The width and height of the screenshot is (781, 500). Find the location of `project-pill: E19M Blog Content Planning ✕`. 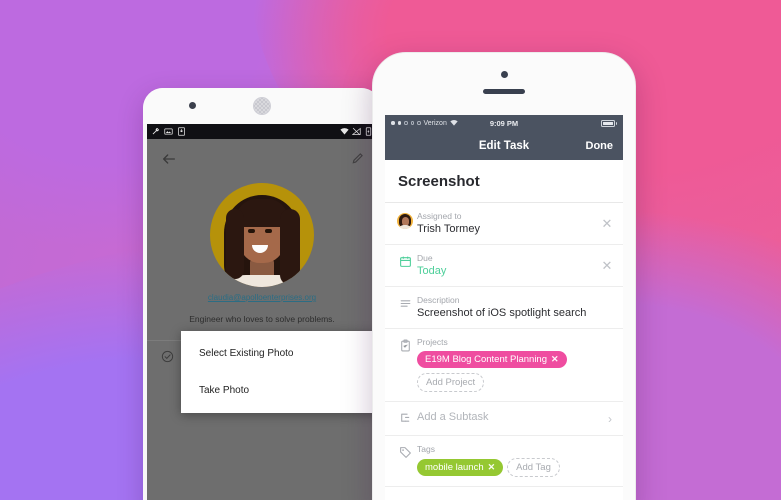

project-pill: E19M Blog Content Planning ✕ is located at coordinates (492, 359).